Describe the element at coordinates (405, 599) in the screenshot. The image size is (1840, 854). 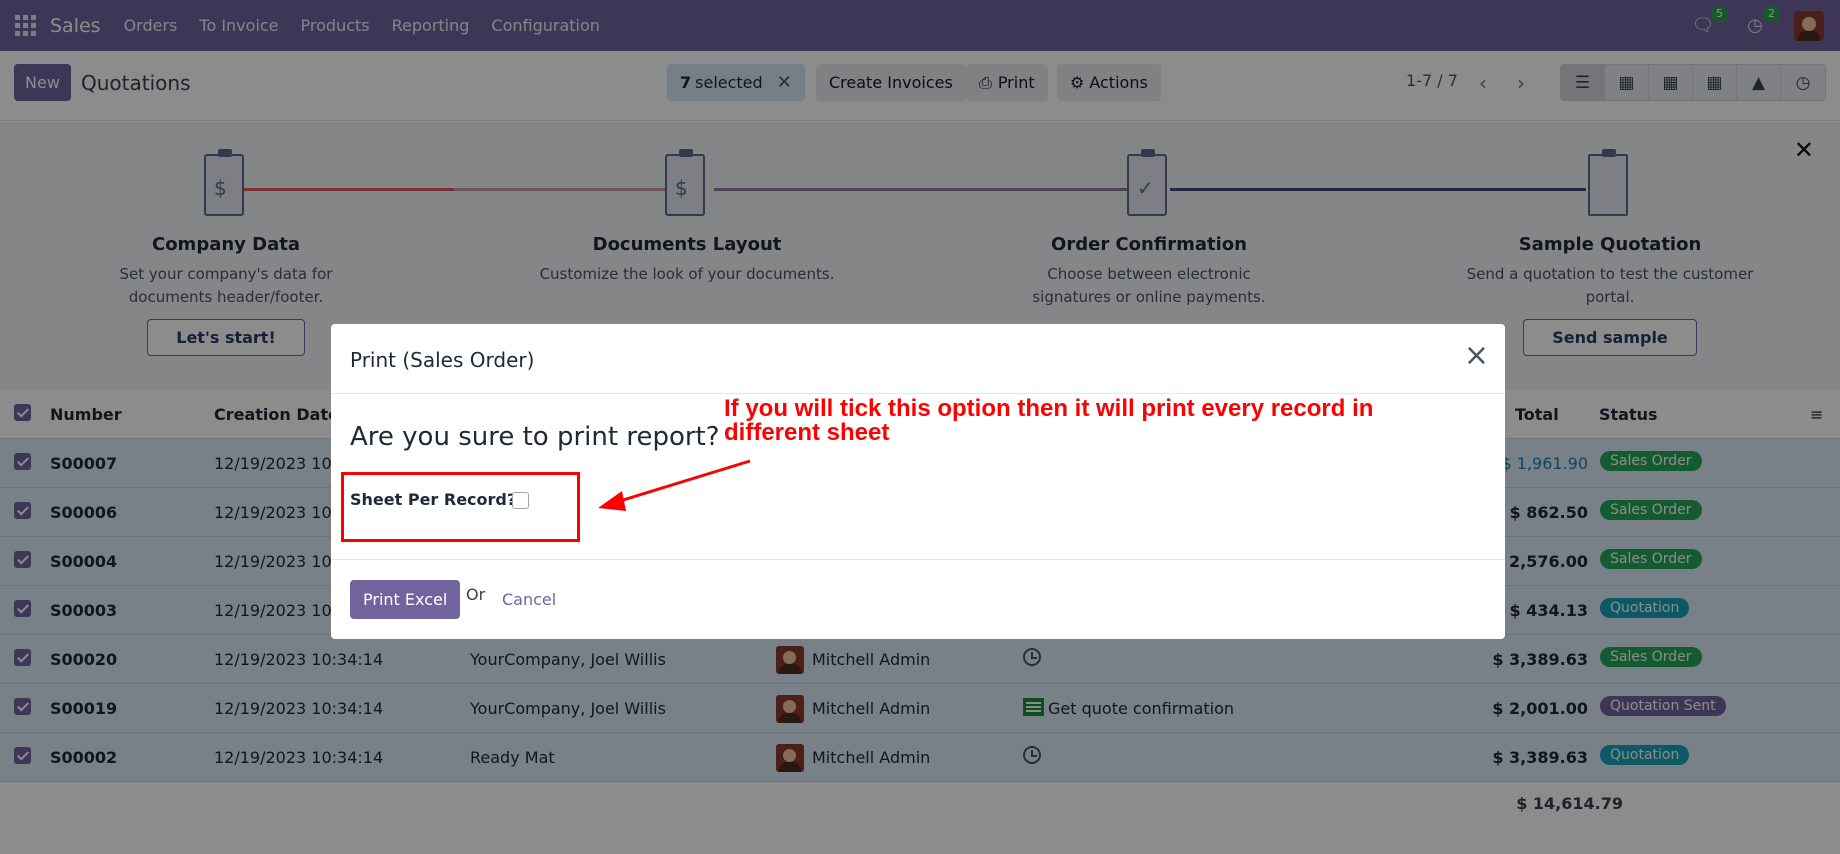
I see `print-excel-button: Print Excel` at that location.